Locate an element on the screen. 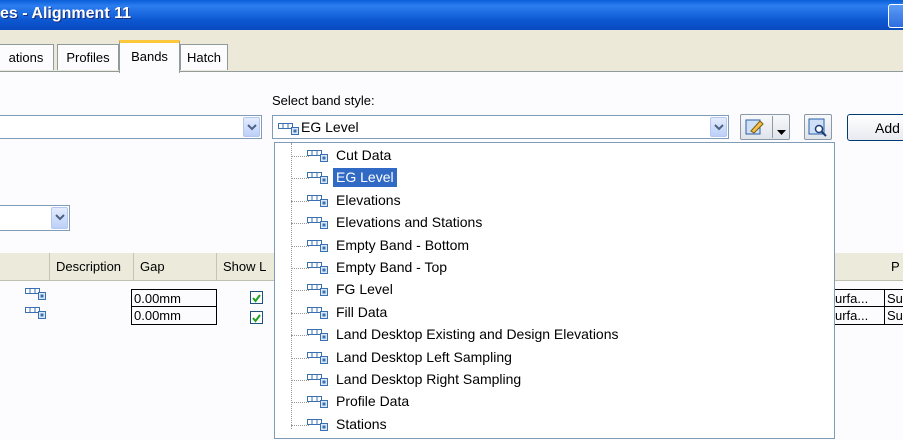  dropdown-item-label: Land Desktop Right Sampling is located at coordinates (429, 379).